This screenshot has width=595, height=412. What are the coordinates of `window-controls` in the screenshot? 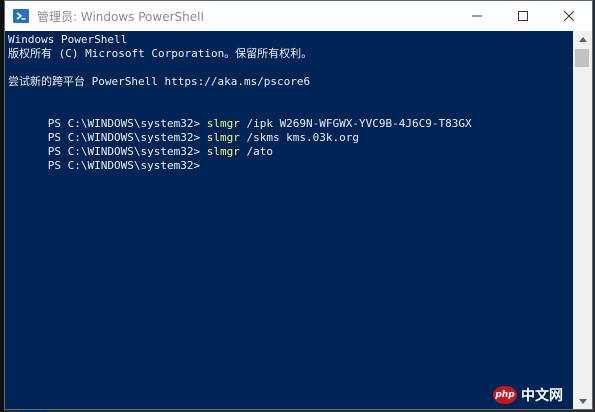 It's located at (523, 16).